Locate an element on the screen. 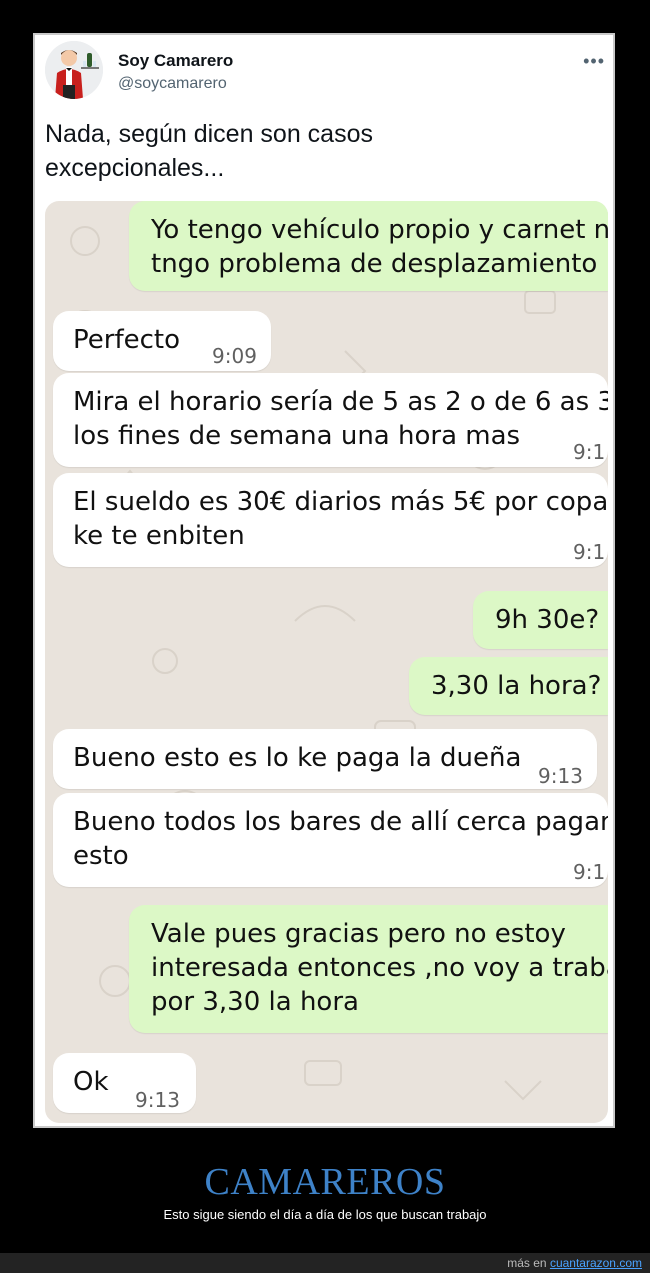 The width and height of the screenshot is (650, 1273). message-line: esto is located at coordinates (101, 856).